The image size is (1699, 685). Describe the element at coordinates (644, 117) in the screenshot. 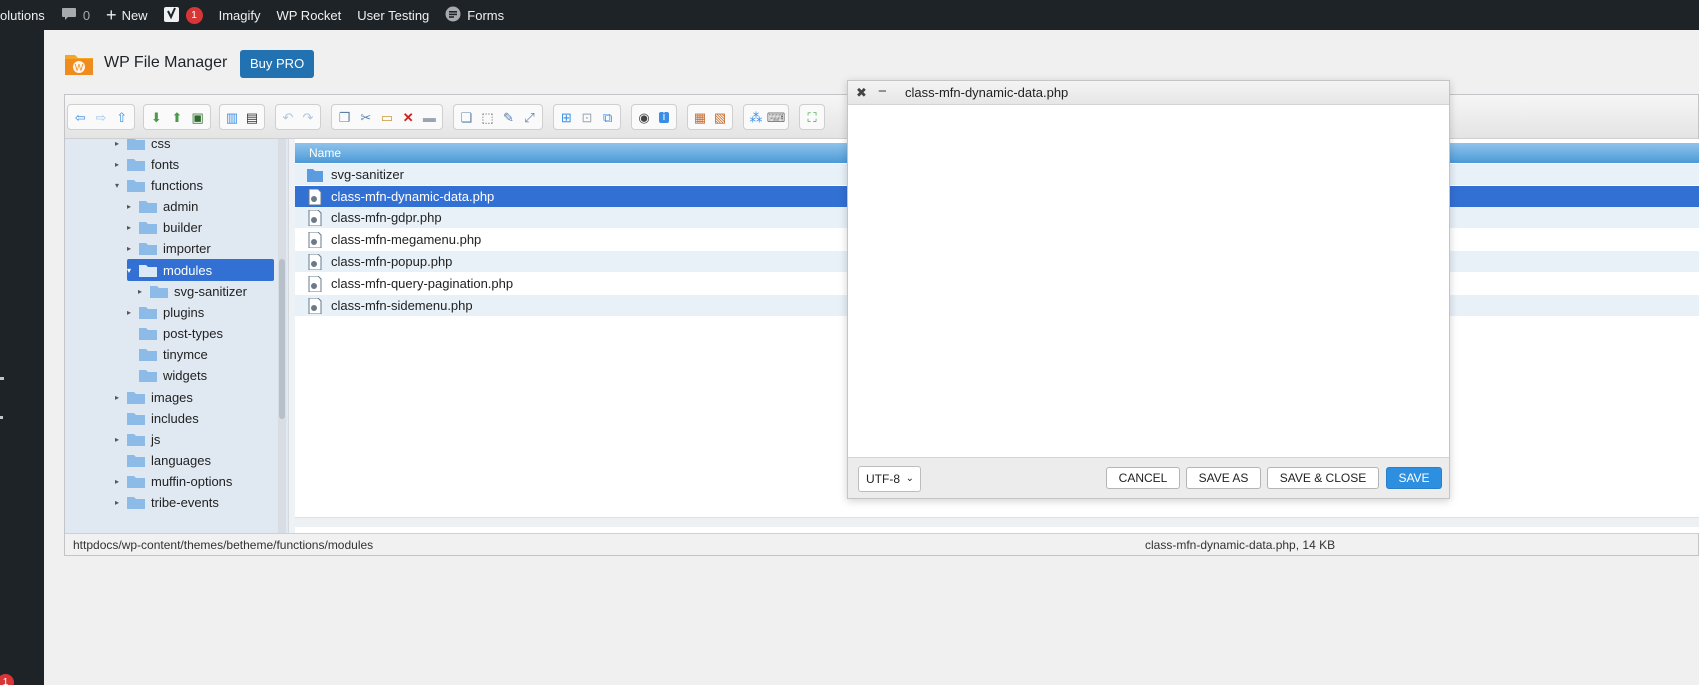

I see `preview-eye-icon: ◉` at that location.